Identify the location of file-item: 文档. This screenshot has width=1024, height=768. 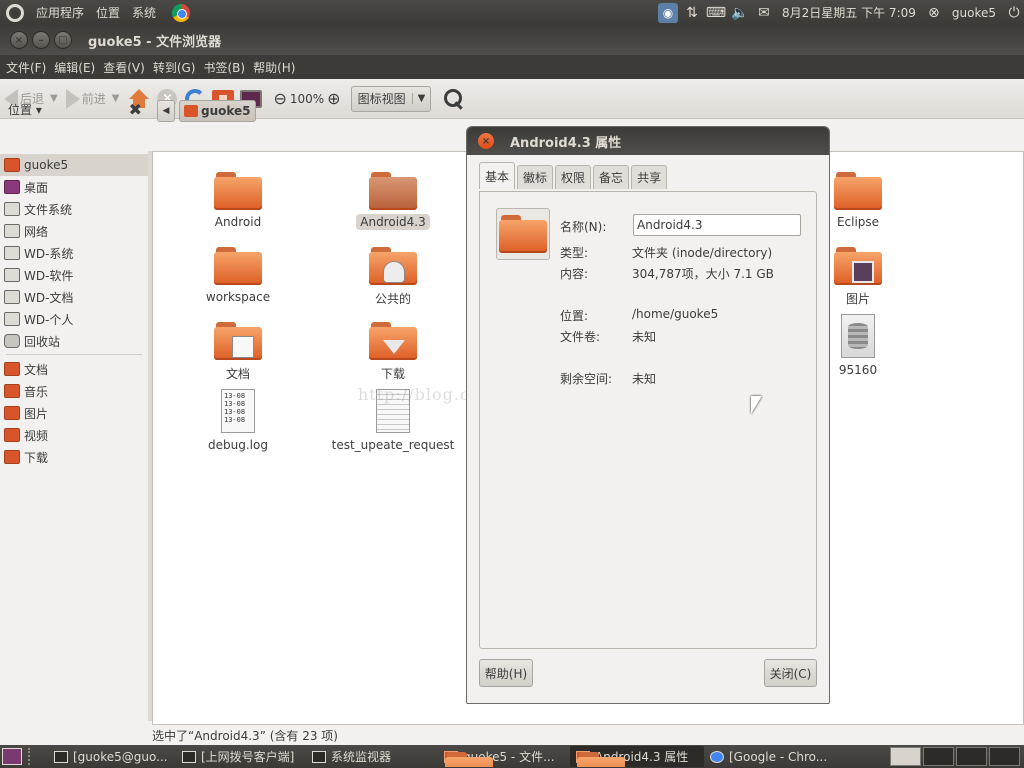
(238, 352).